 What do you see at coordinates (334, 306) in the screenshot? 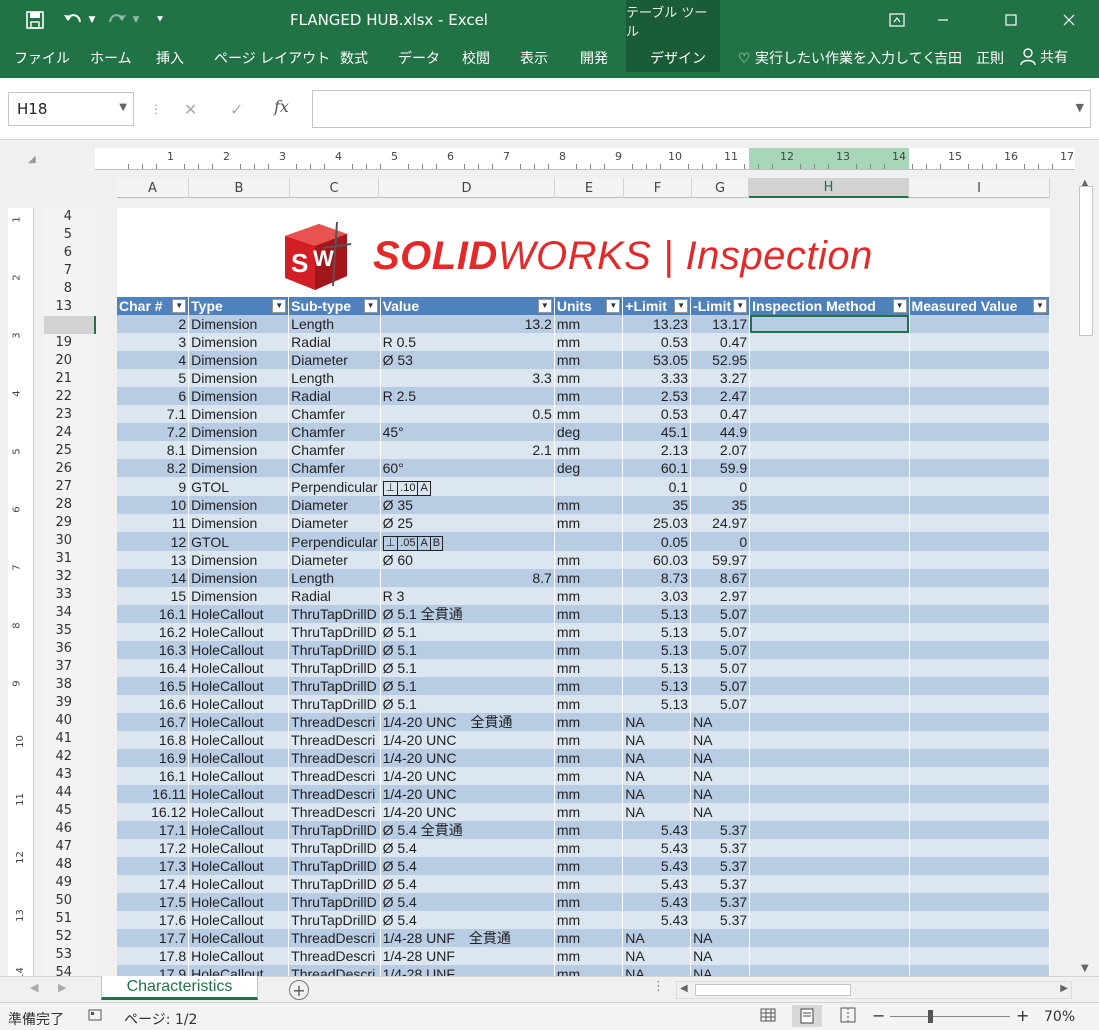
I see `column-header-cell: Sub-type ▼` at bounding box center [334, 306].